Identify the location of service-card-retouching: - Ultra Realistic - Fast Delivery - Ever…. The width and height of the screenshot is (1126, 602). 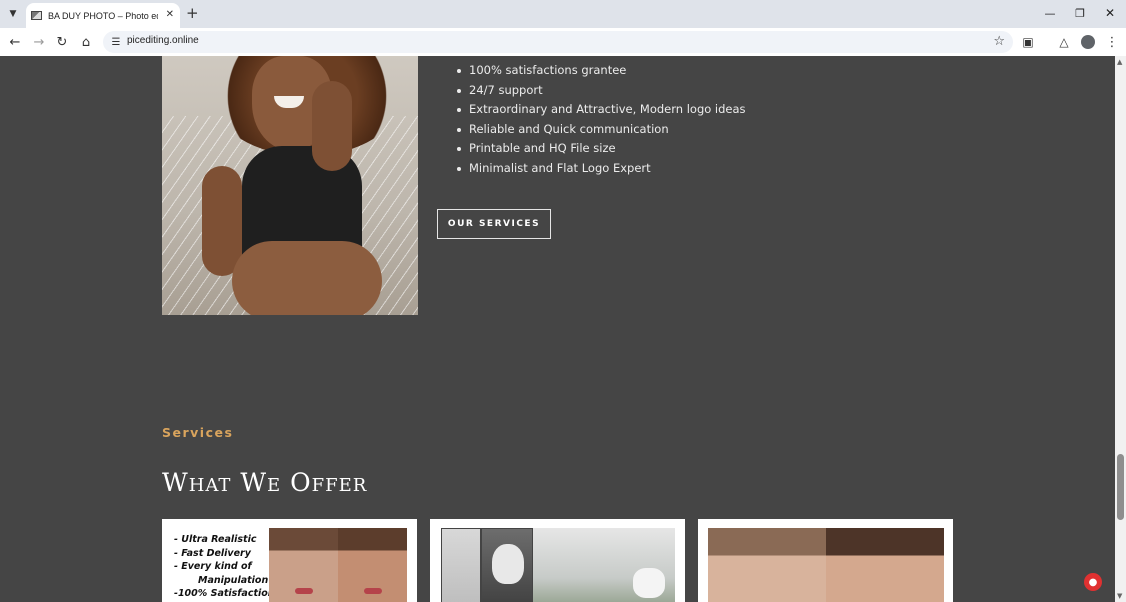
(289, 560).